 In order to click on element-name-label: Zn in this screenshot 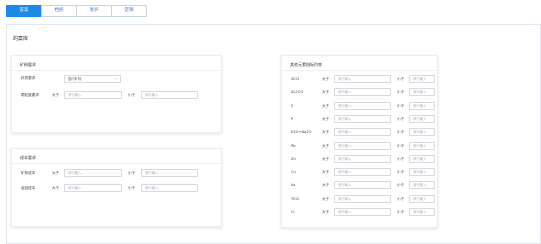, I will do `click(293, 158)`.